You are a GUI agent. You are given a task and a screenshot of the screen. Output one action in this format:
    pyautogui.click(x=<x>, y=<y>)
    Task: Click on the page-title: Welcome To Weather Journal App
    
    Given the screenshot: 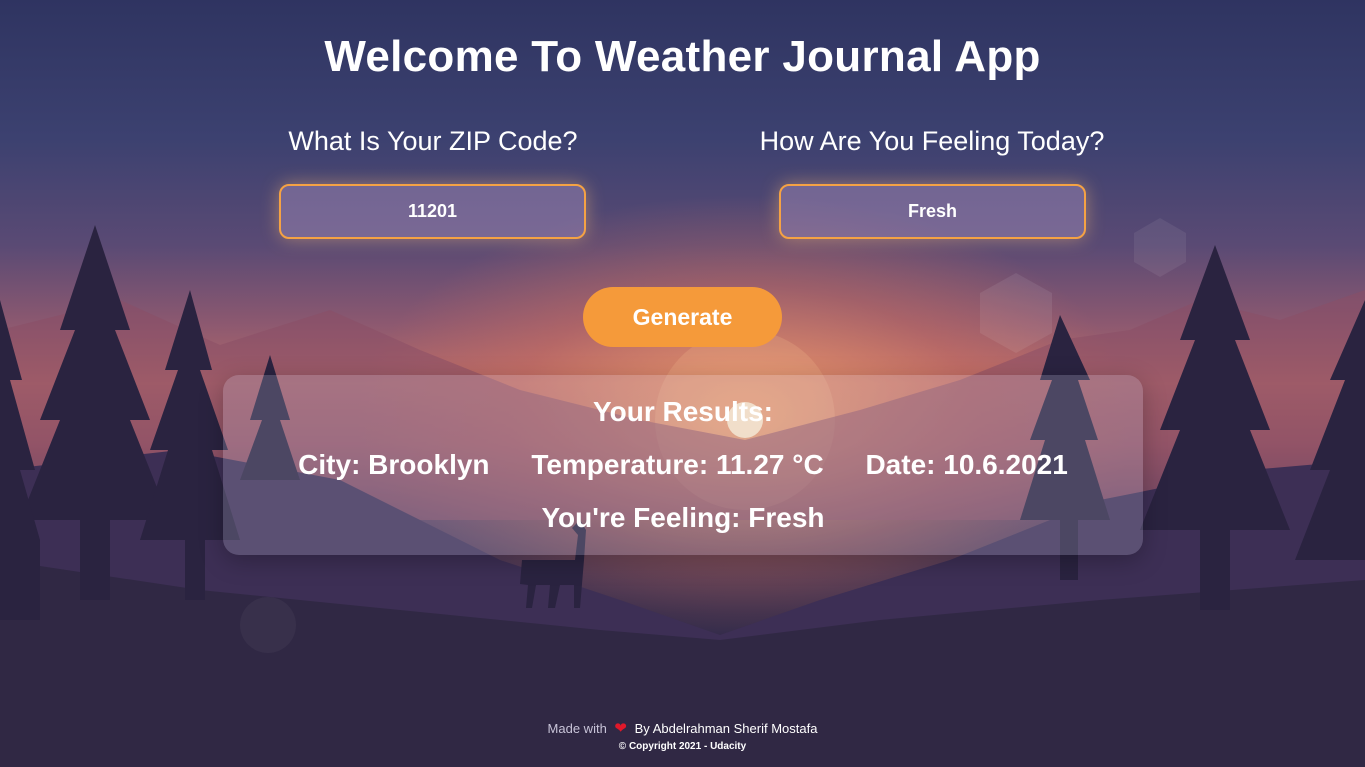 What is the action you would take?
    pyautogui.click(x=682, y=56)
    